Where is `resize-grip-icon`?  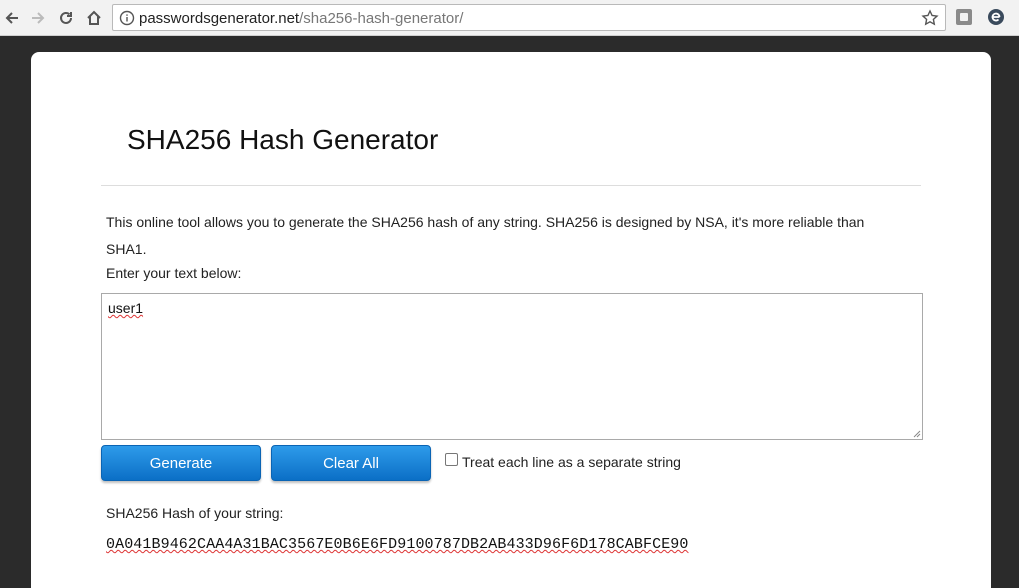
resize-grip-icon is located at coordinates (916, 433).